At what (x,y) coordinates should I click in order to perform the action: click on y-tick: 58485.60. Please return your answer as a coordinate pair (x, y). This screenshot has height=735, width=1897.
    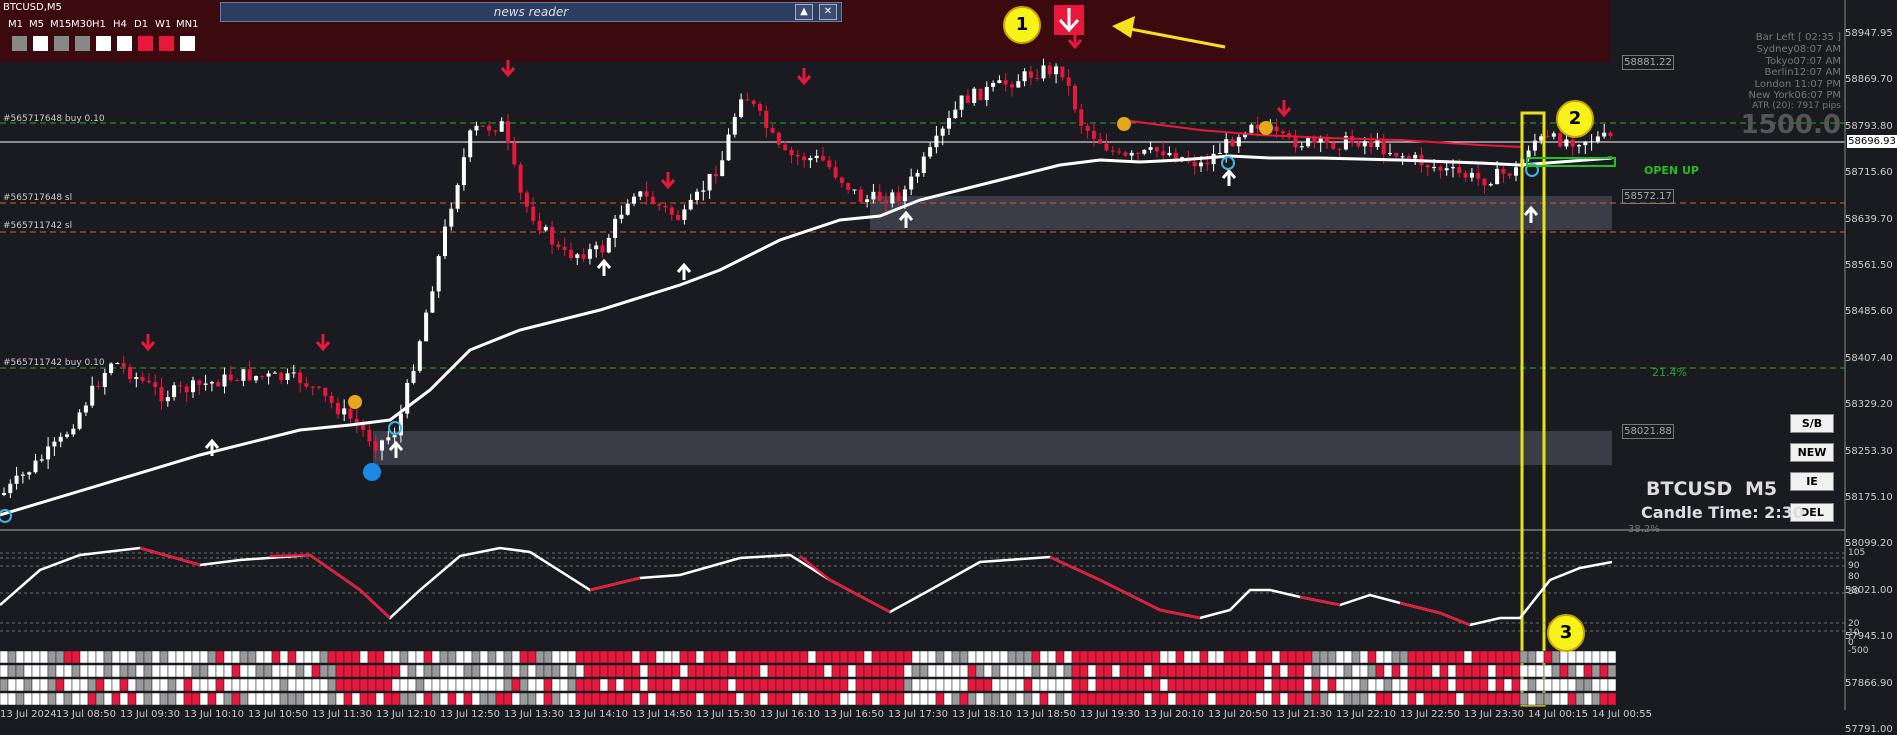
    Looking at the image, I should click on (1869, 312).